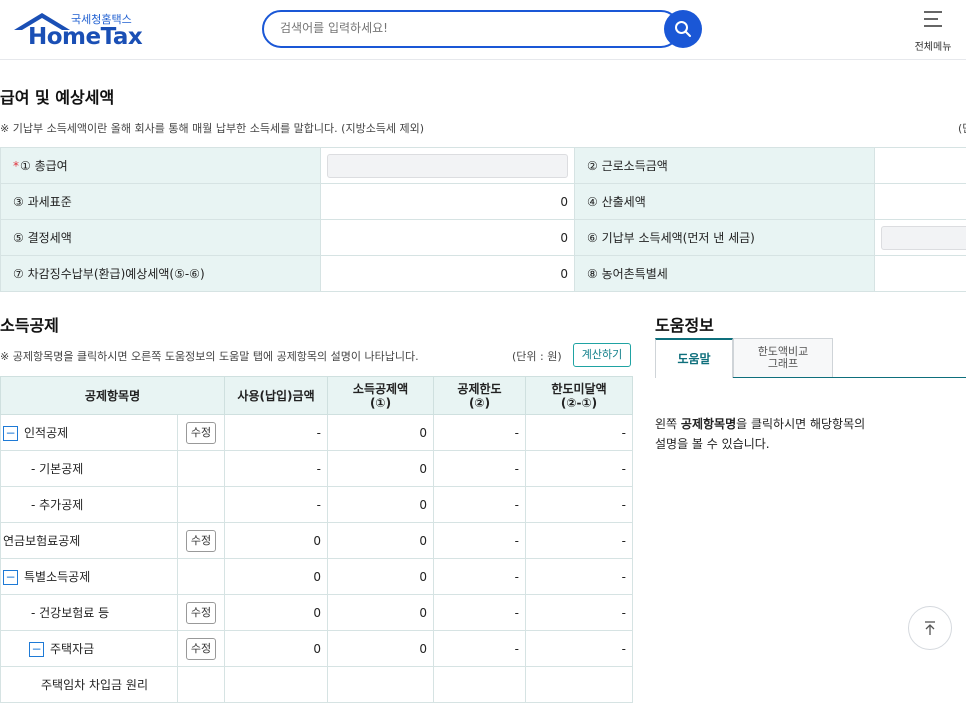 Image resolution: width=966 pixels, height=703 pixels. What do you see at coordinates (725, 238) in the screenshot?
I see `summary-label: ⑥ 기납부 소득세액(먼저 낸 세금)` at bounding box center [725, 238].